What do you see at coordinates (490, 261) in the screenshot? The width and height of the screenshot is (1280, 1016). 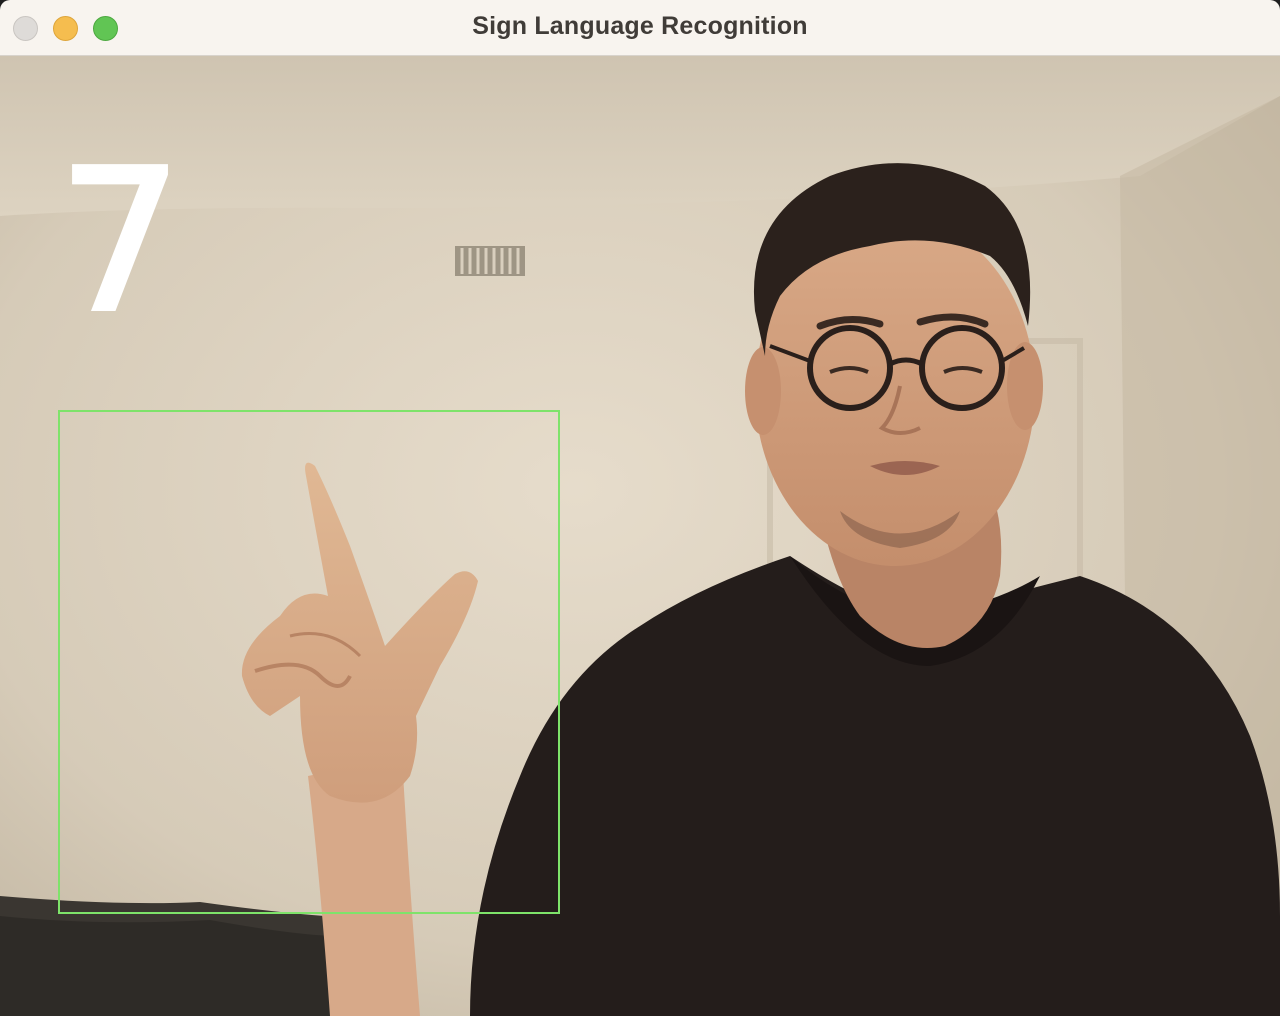 I see `wall-vent` at bounding box center [490, 261].